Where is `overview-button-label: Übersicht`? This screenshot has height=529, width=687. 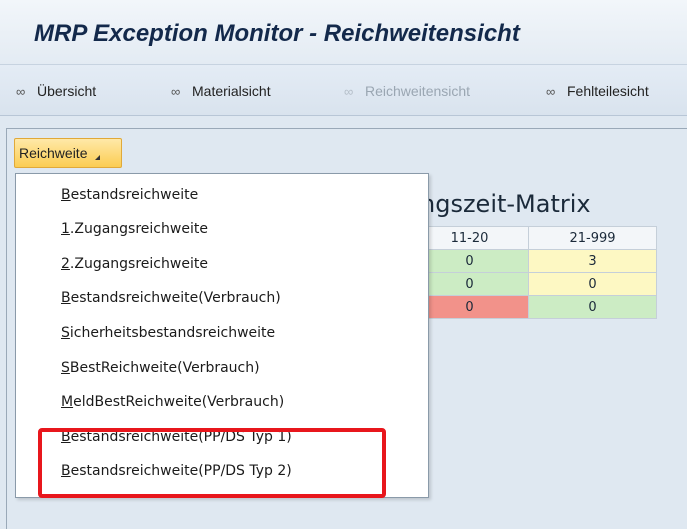
overview-button-label: Übersicht is located at coordinates (67, 91).